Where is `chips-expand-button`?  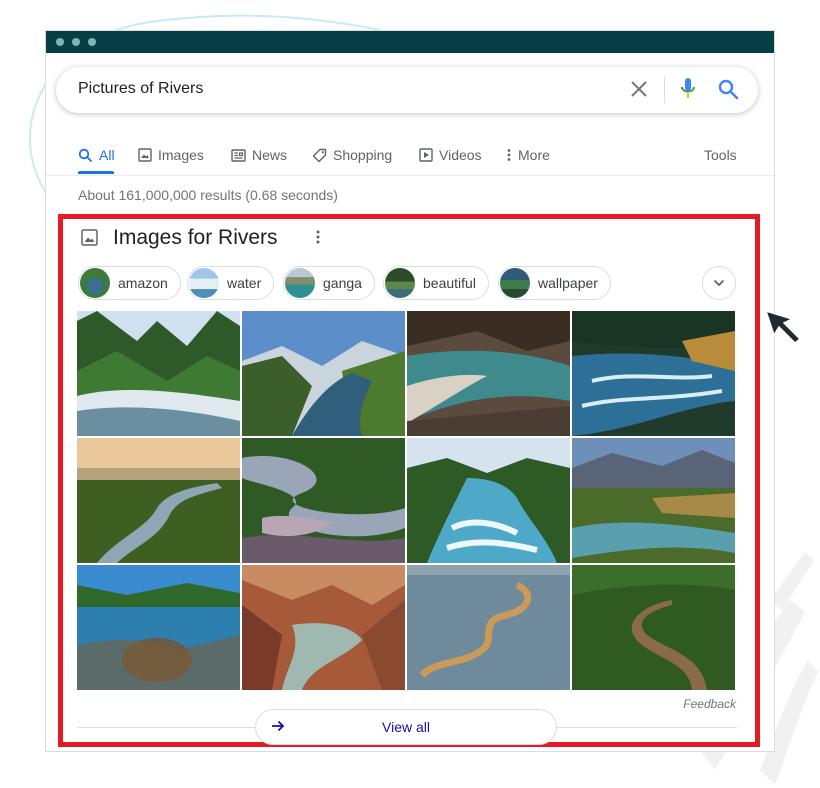
chips-expand-button is located at coordinates (719, 283).